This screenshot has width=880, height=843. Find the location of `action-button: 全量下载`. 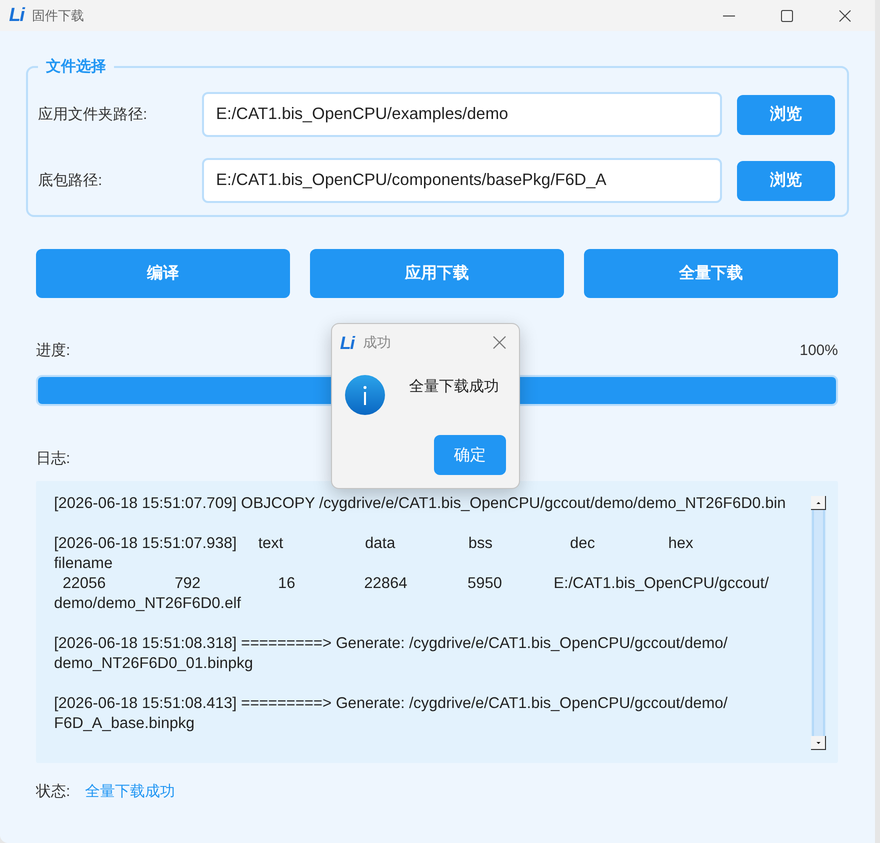

action-button: 全量下载 is located at coordinates (711, 273).